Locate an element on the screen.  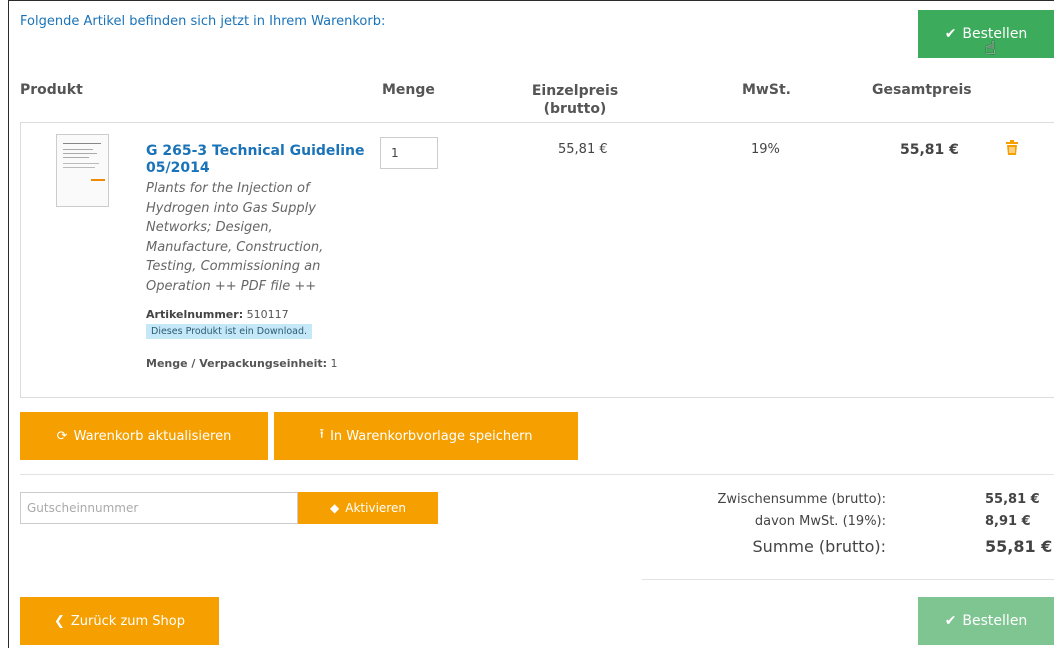
frame-border-left is located at coordinates (8, 324).